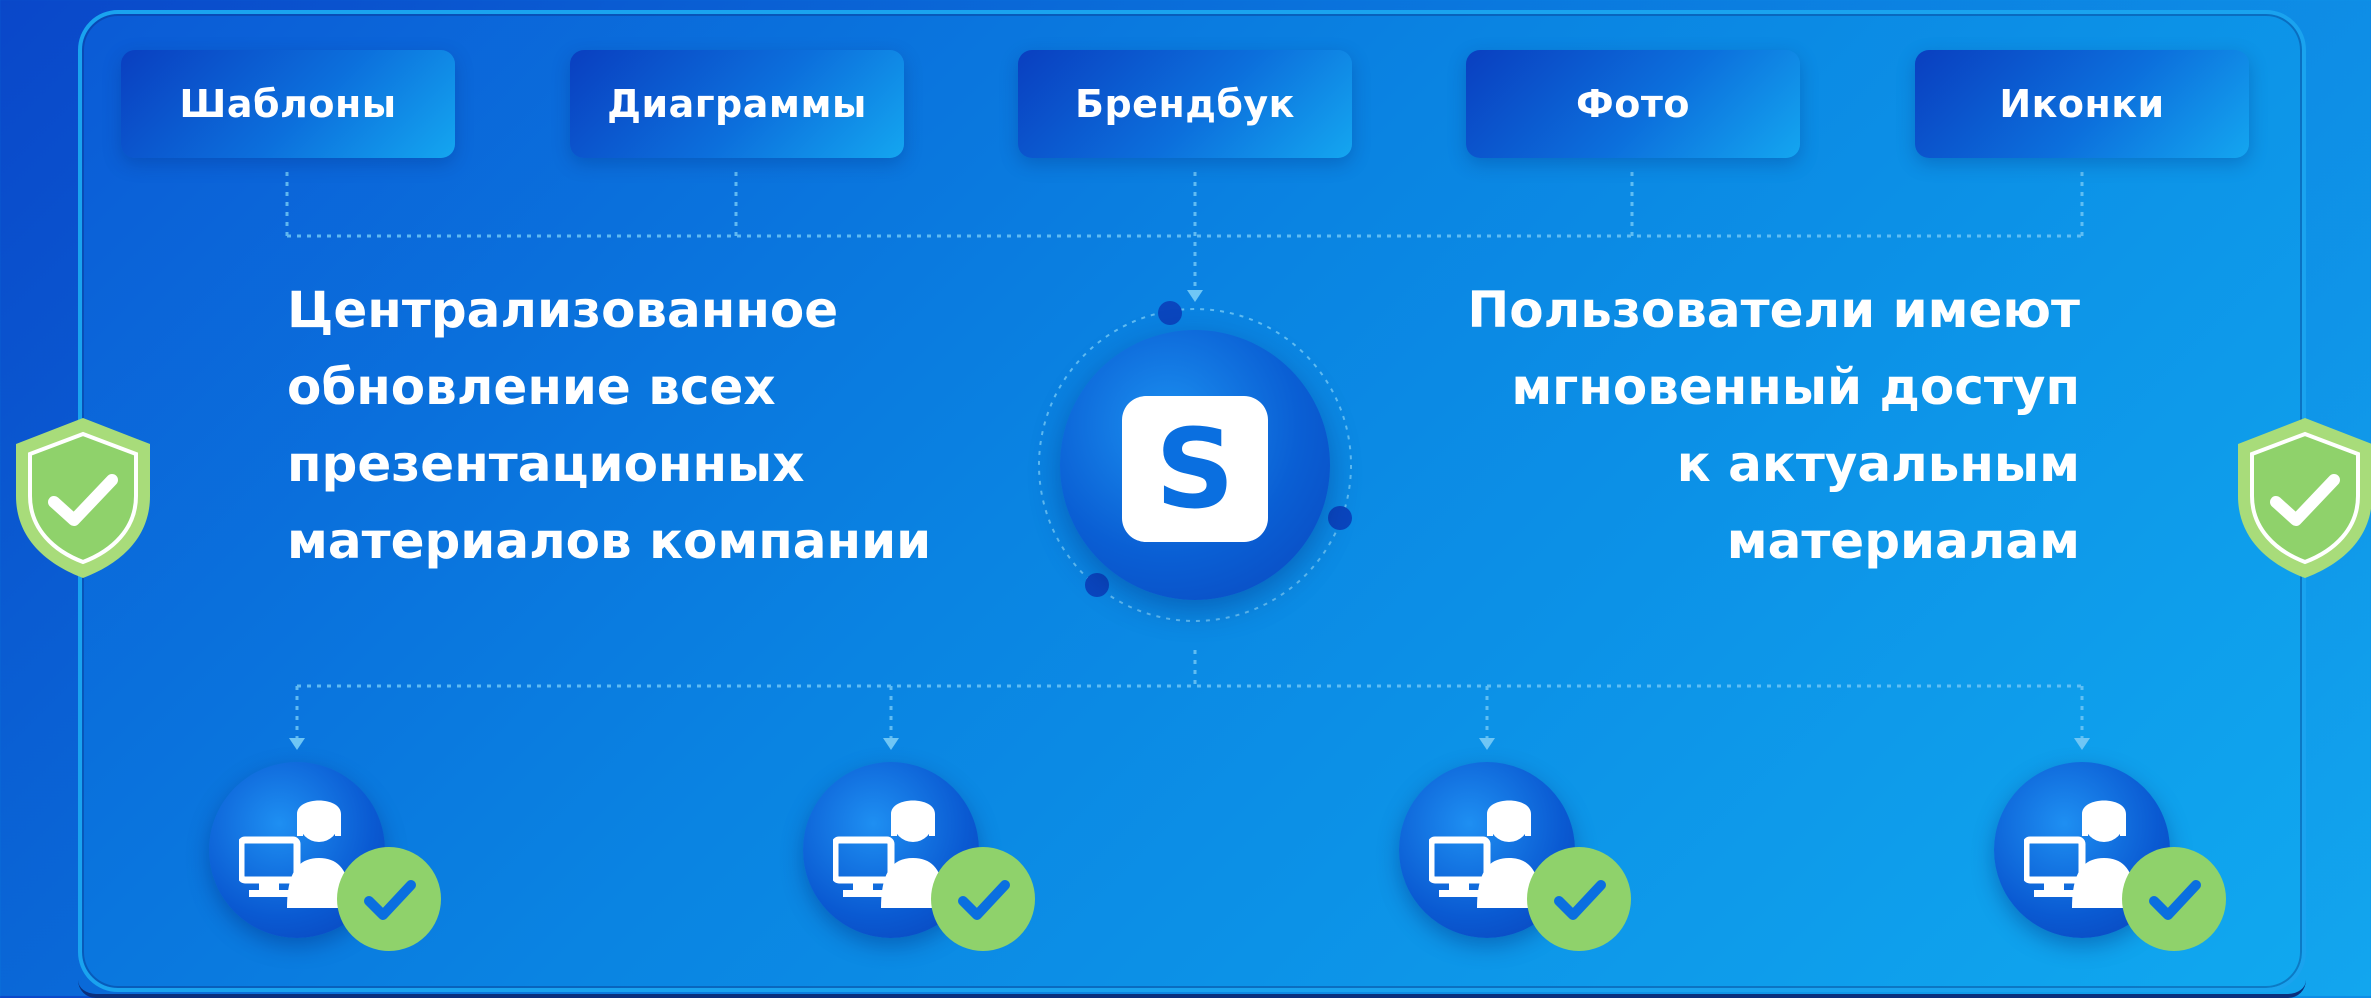 This screenshot has height=998, width=2371. Describe the element at coordinates (288, 104) in the screenshot. I see `tab-templates: Шаблоны` at that location.